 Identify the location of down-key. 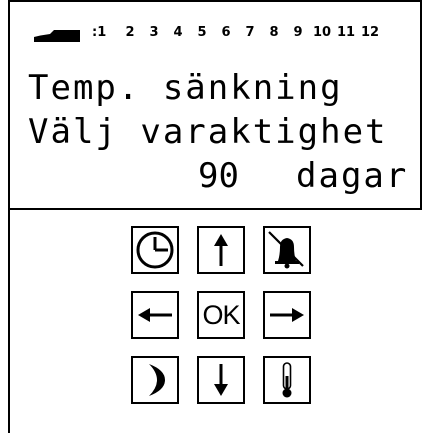
(221, 380).